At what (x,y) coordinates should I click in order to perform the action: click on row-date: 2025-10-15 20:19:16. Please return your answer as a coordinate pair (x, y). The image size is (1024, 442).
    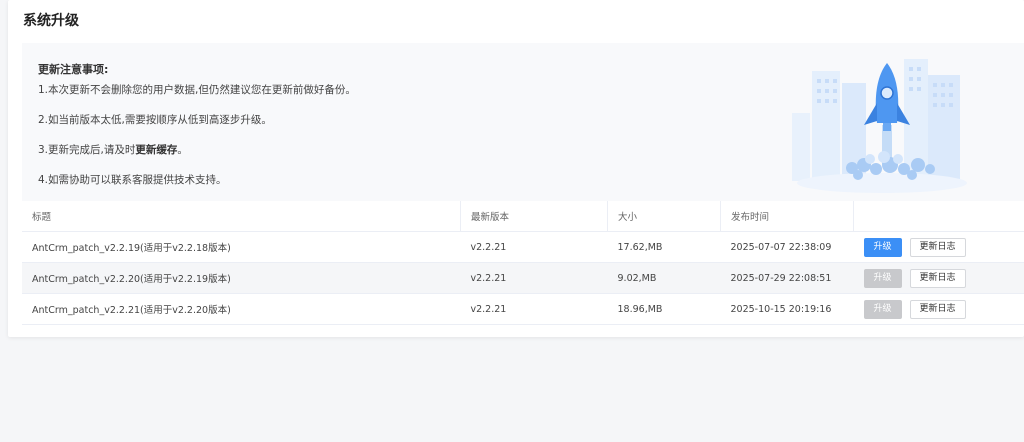
    Looking at the image, I should click on (787, 309).